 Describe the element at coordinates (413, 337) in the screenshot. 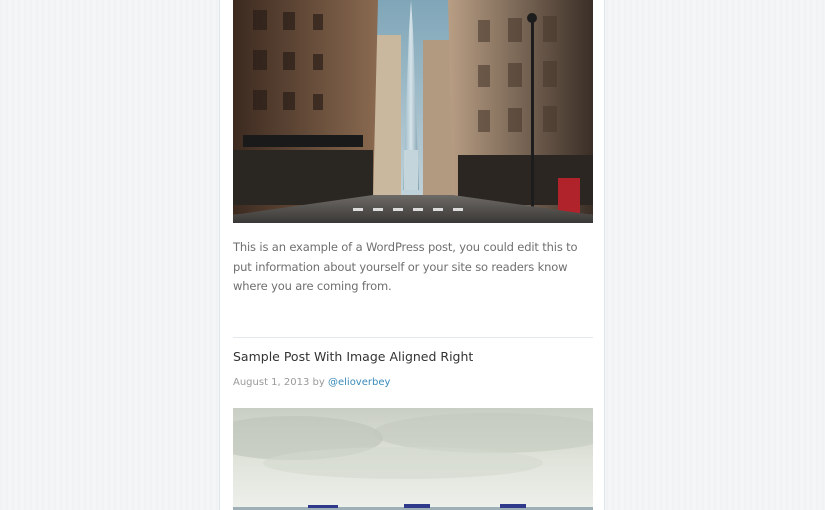

I see `post-divider` at that location.